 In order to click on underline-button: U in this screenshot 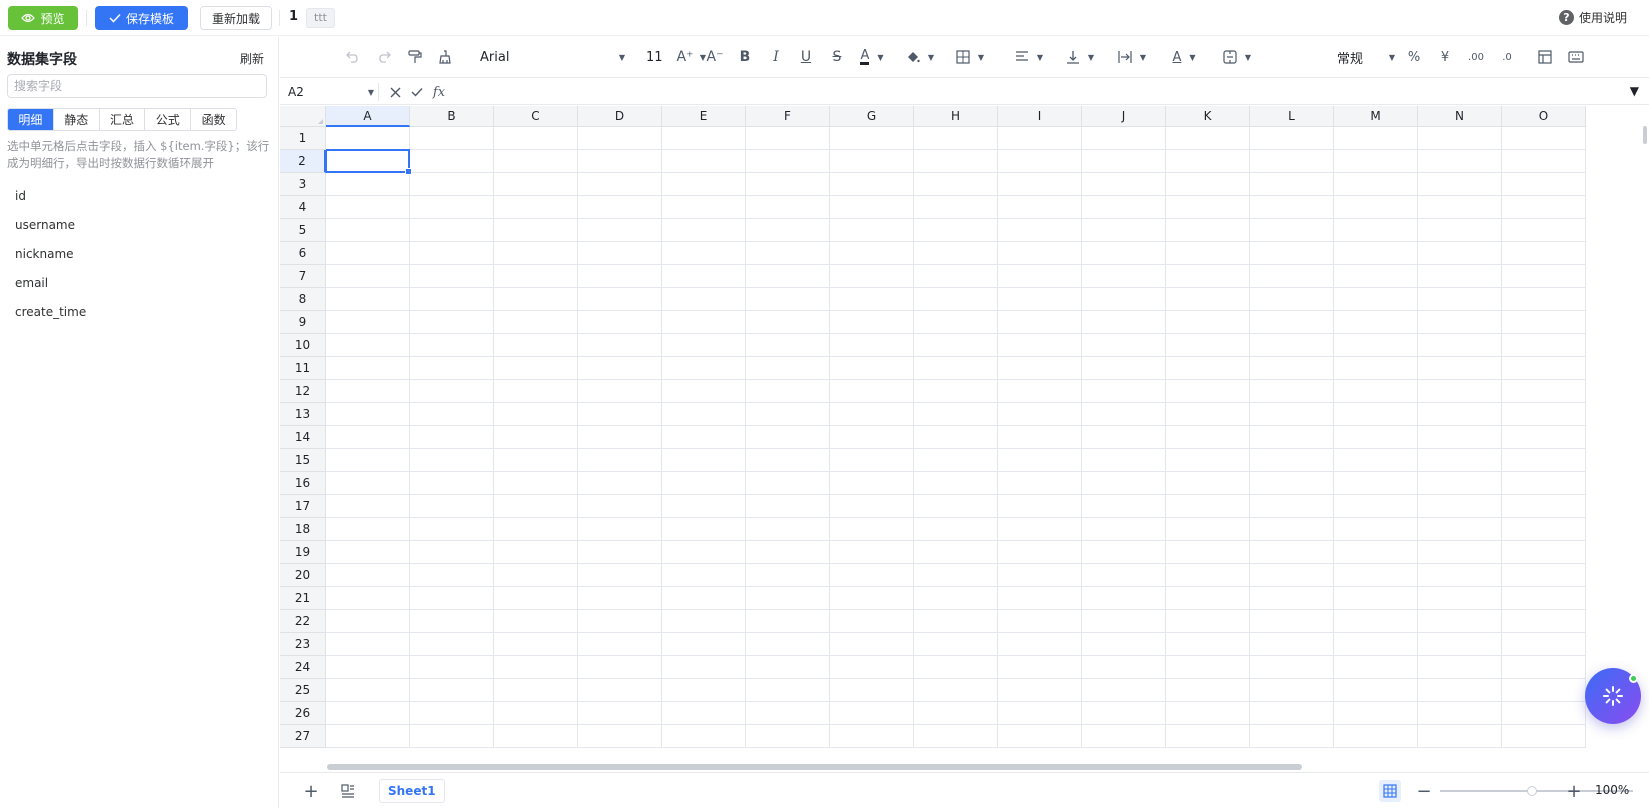, I will do `click(806, 57)`.